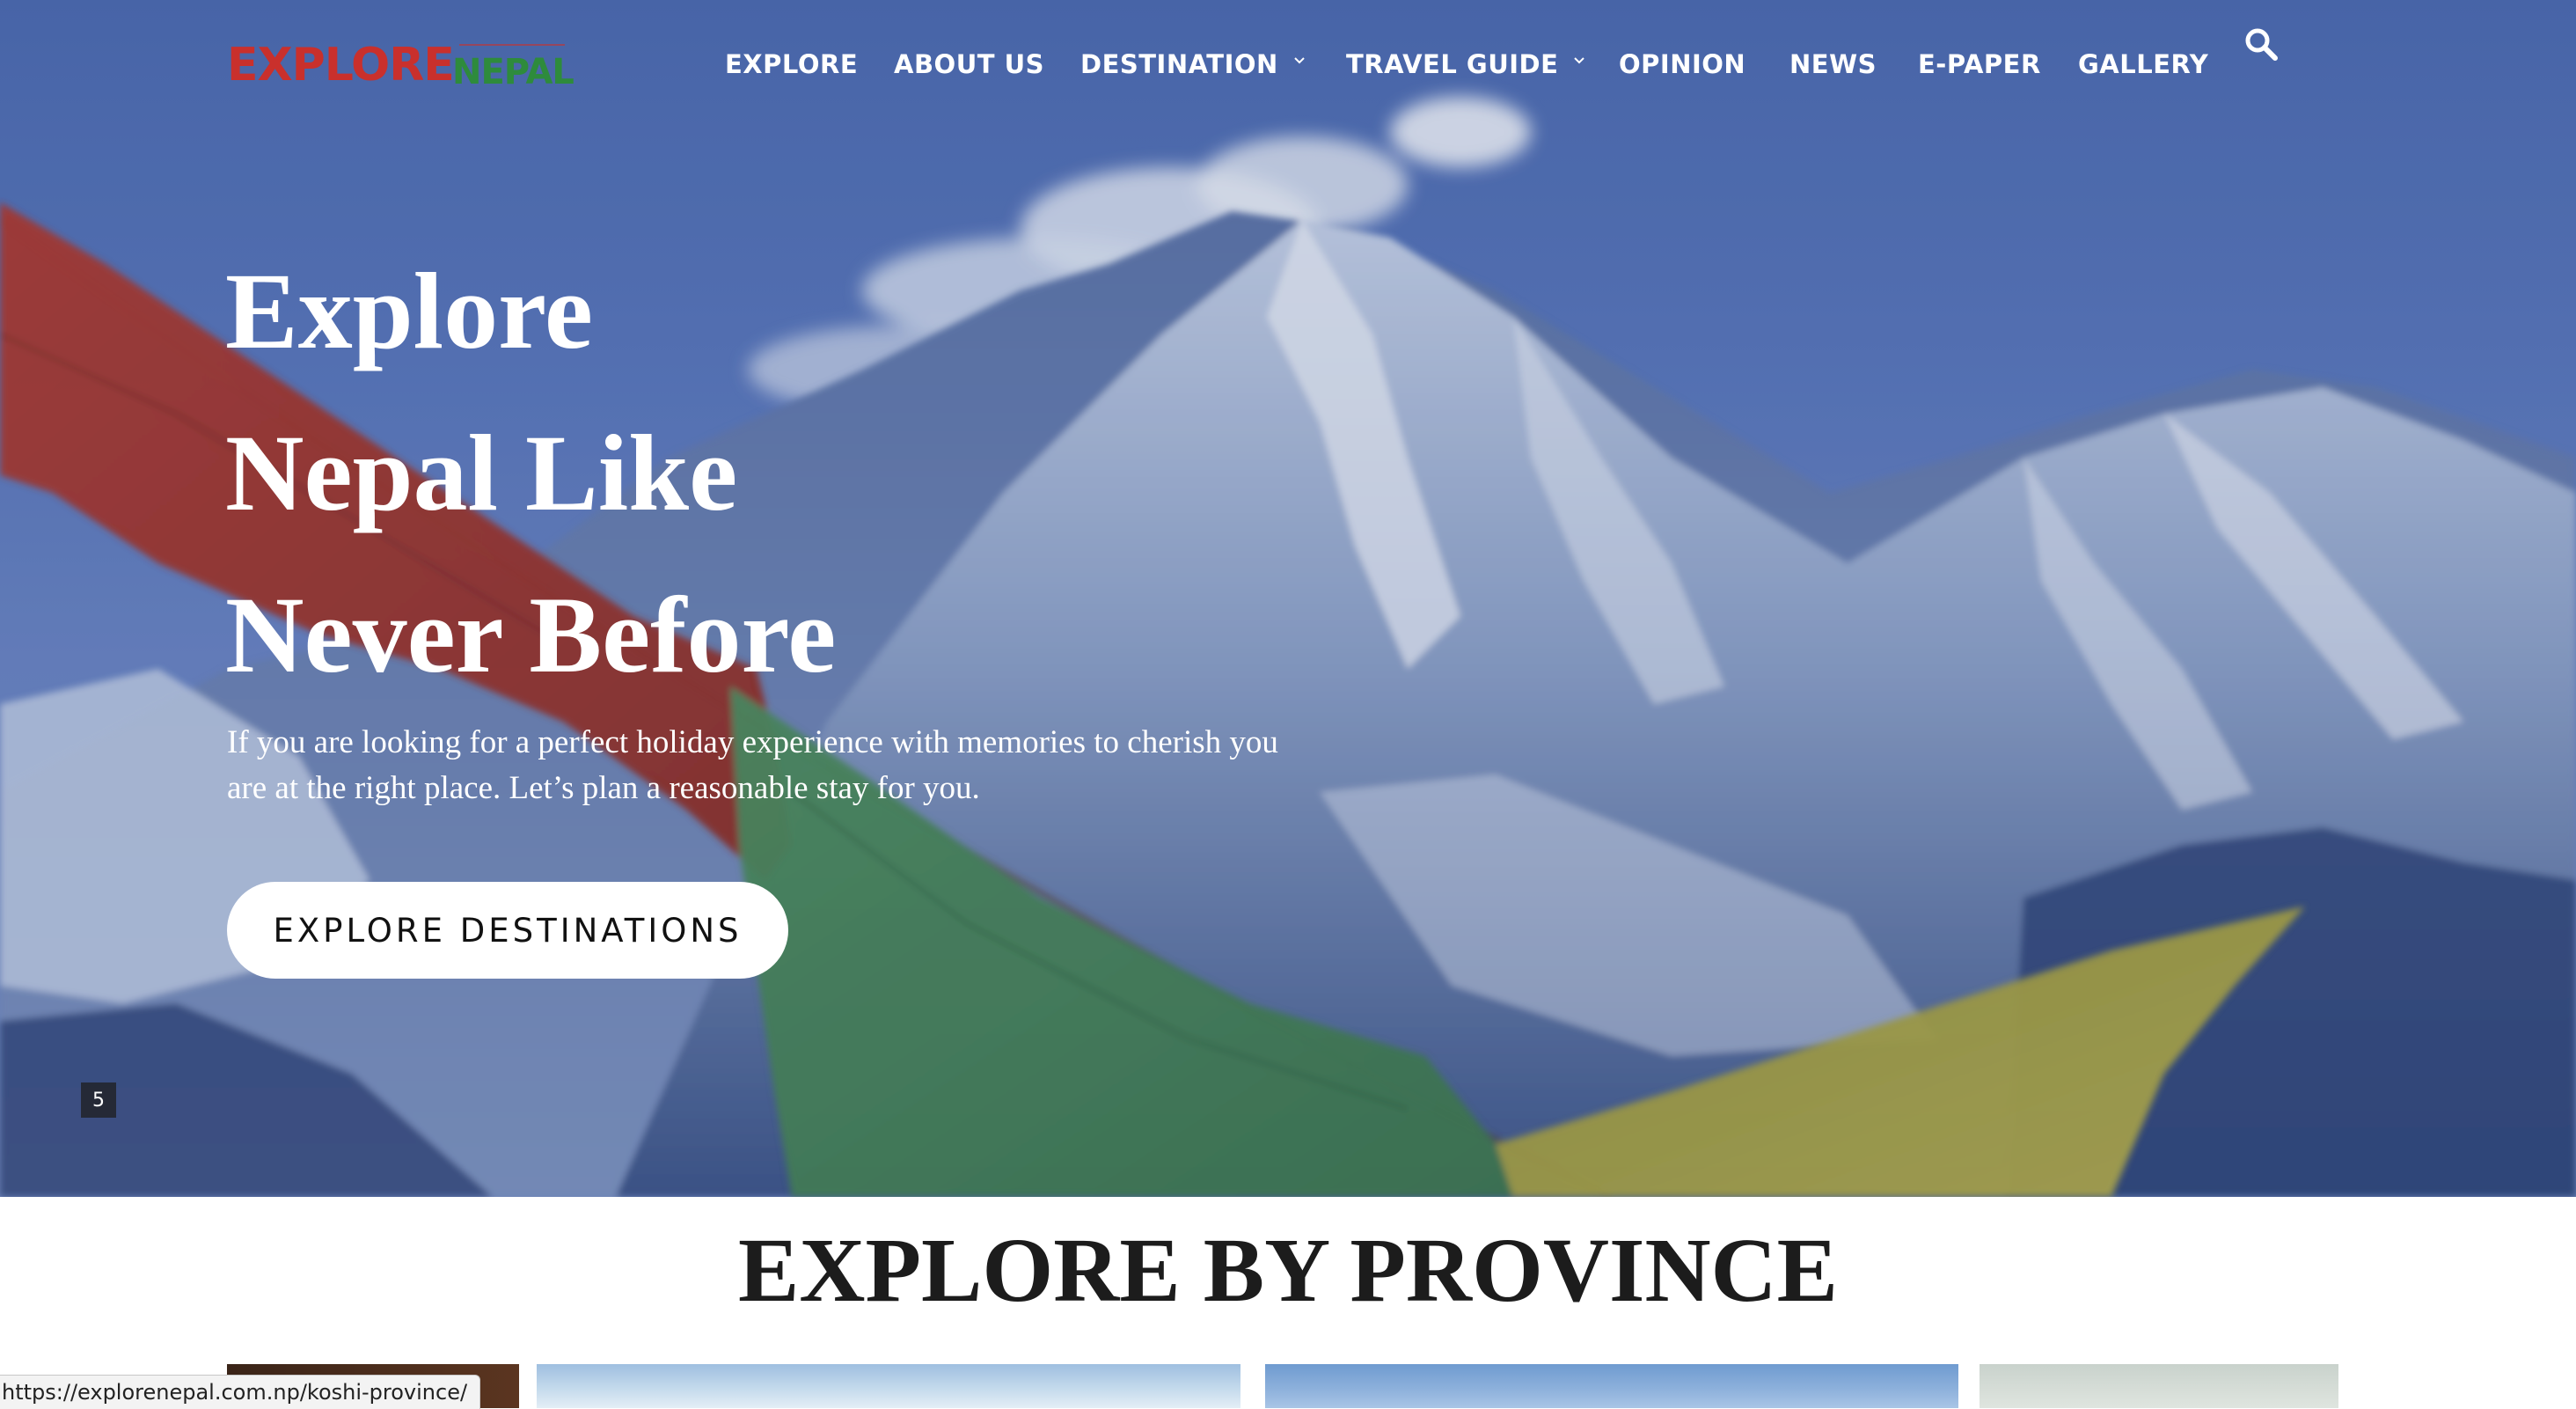 The image size is (2576, 1409). Describe the element at coordinates (341, 65) in the screenshot. I see `logo-word-explore: EXPLORE` at that location.